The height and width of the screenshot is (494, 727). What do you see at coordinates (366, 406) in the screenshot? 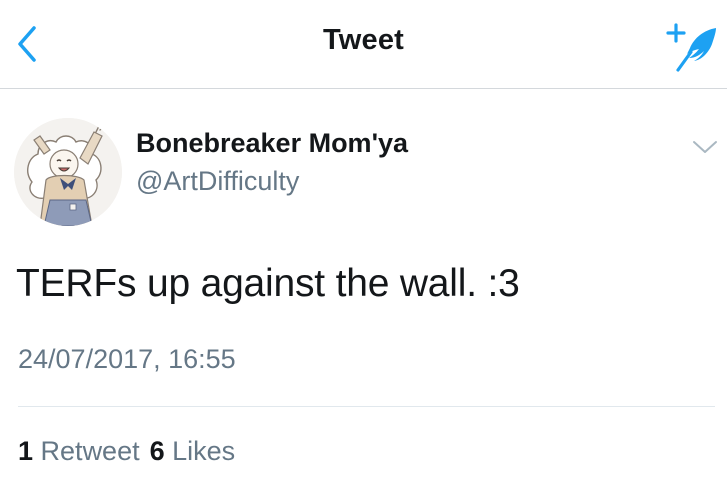
I see `divider` at bounding box center [366, 406].